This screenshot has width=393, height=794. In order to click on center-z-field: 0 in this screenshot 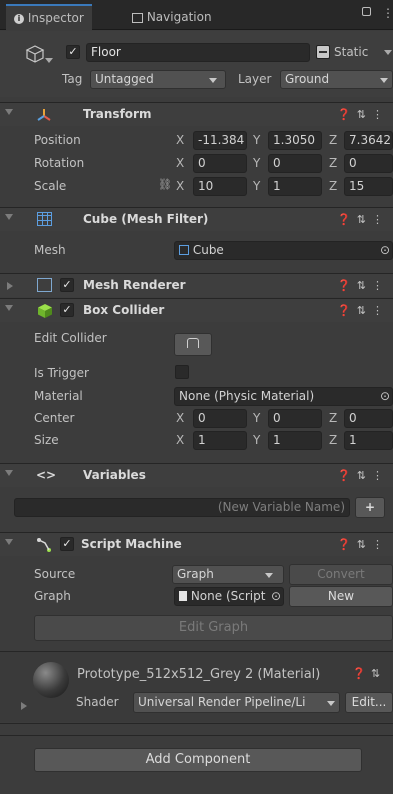, I will do `click(368, 418)`.